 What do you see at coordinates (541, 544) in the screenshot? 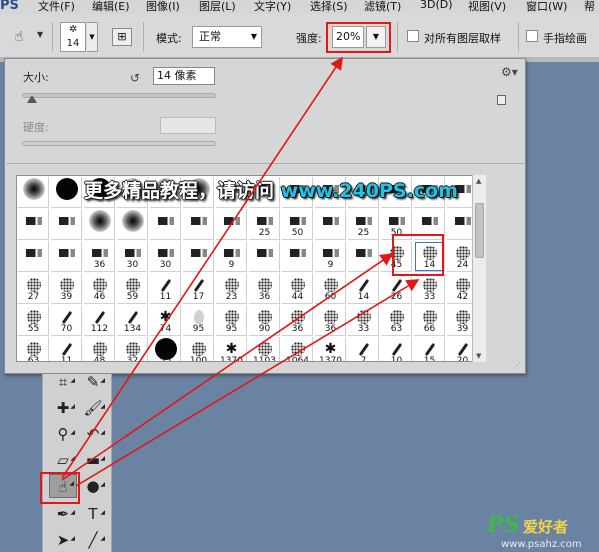
I see `watermark-url: www.psahz.com` at bounding box center [541, 544].